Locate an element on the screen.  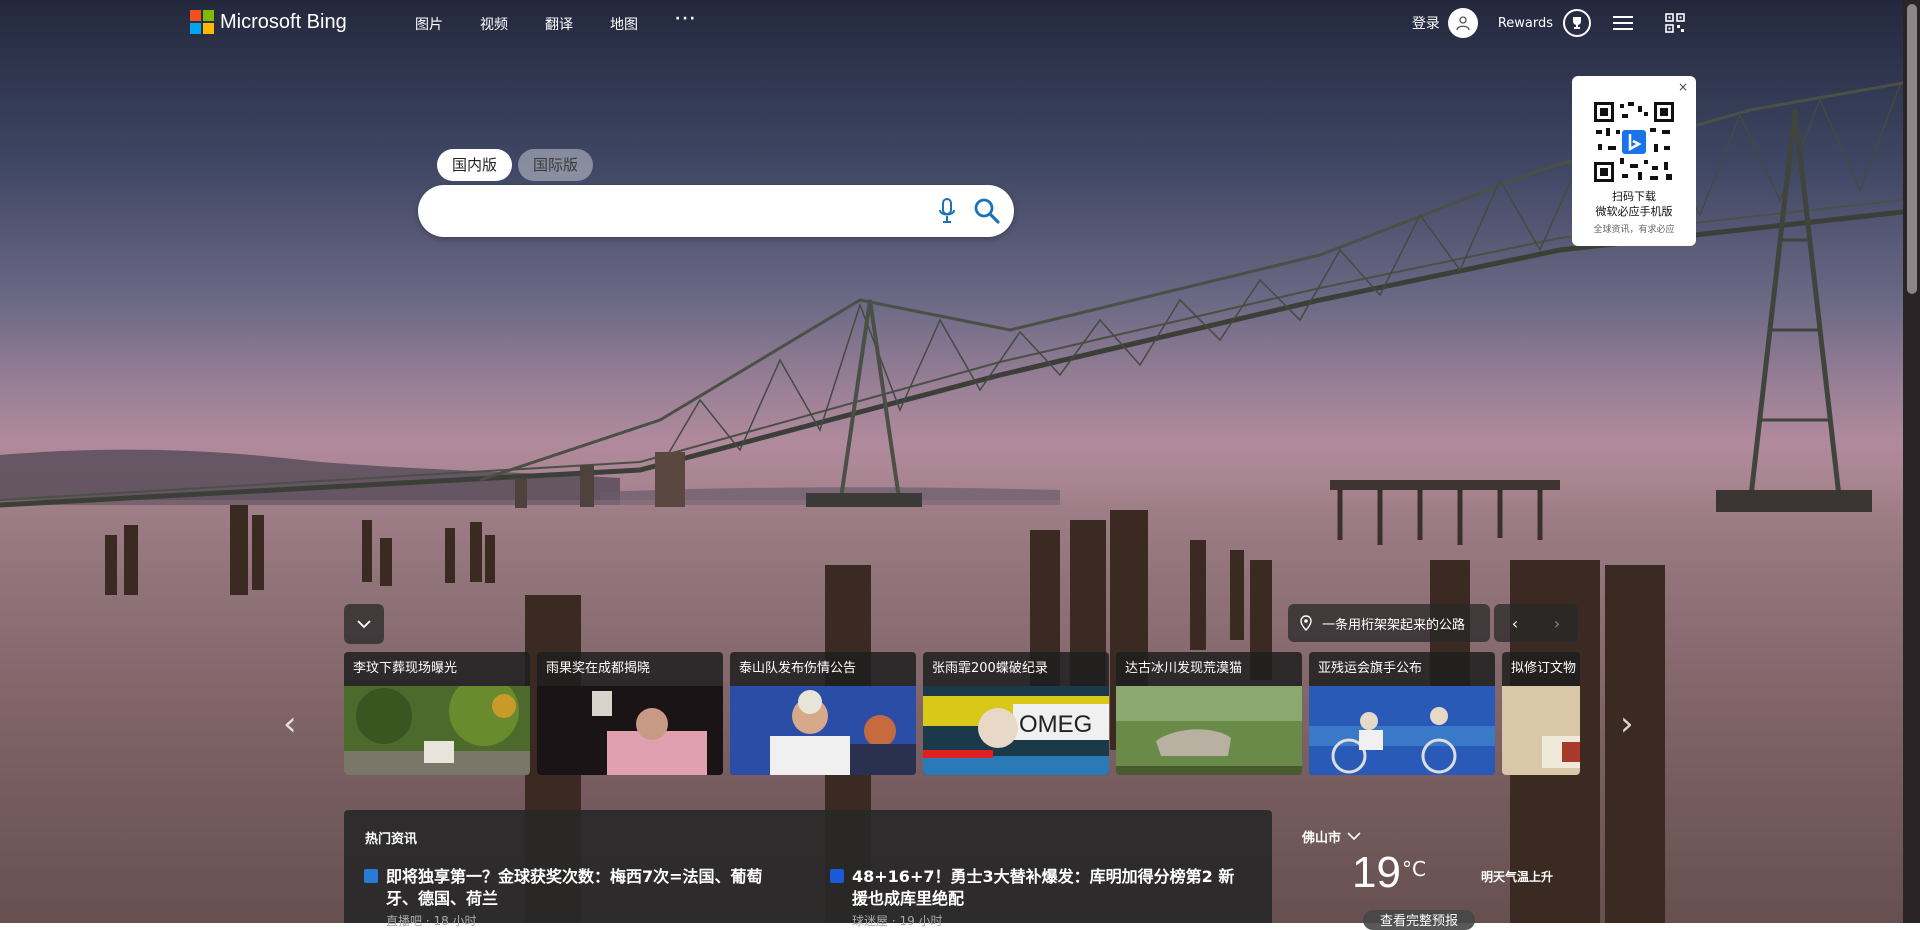
image-location: 一条用桁架架起来的公路 is located at coordinates (1389, 623).